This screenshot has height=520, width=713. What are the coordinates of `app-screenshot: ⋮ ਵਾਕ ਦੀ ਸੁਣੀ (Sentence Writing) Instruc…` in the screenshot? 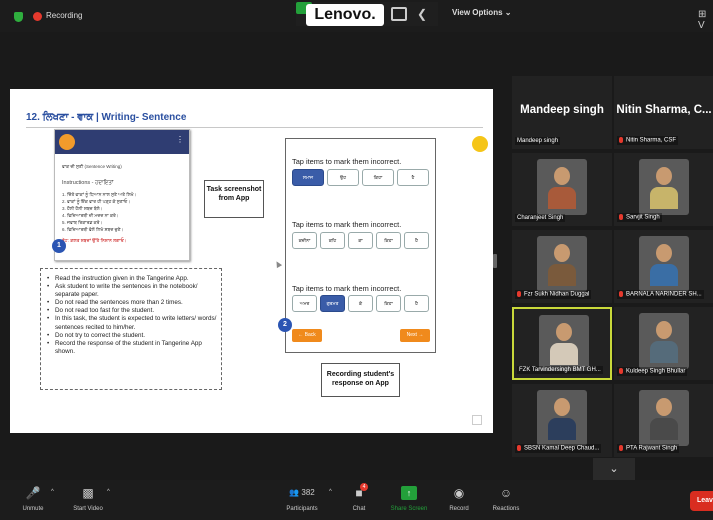 It's located at (122, 195).